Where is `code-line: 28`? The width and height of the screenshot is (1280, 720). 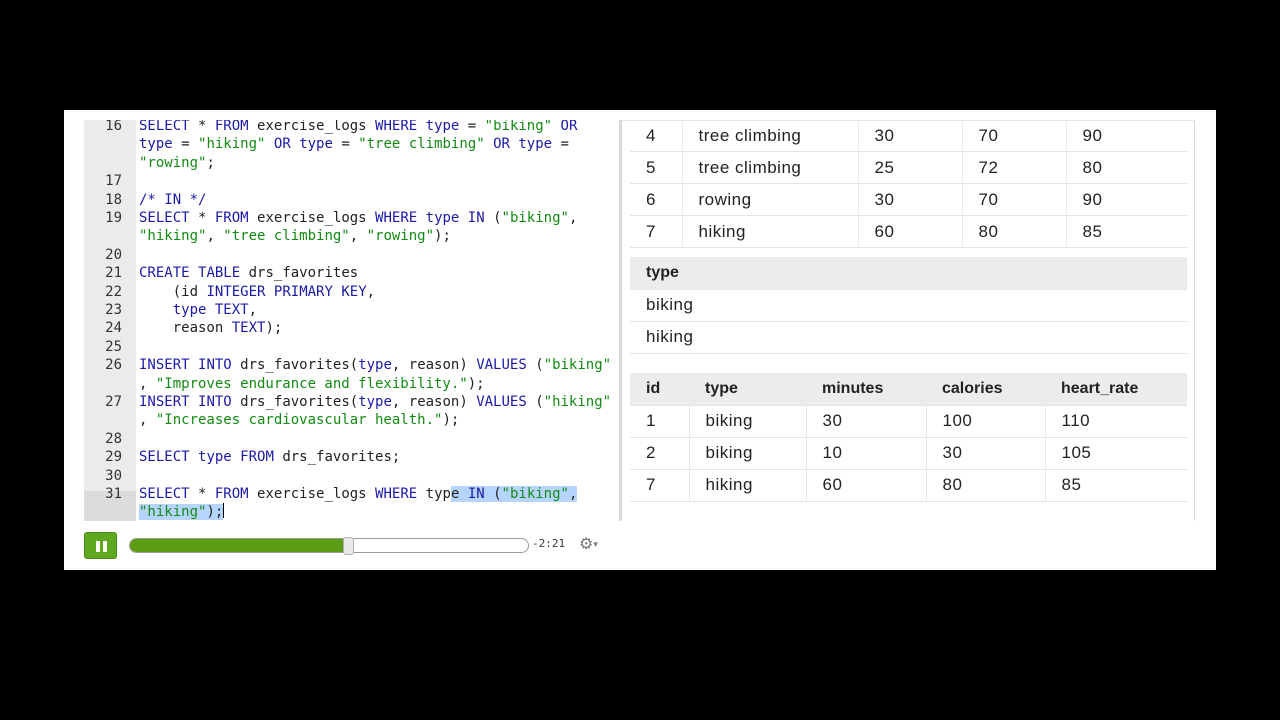 code-line: 28 is located at coordinates (351, 439).